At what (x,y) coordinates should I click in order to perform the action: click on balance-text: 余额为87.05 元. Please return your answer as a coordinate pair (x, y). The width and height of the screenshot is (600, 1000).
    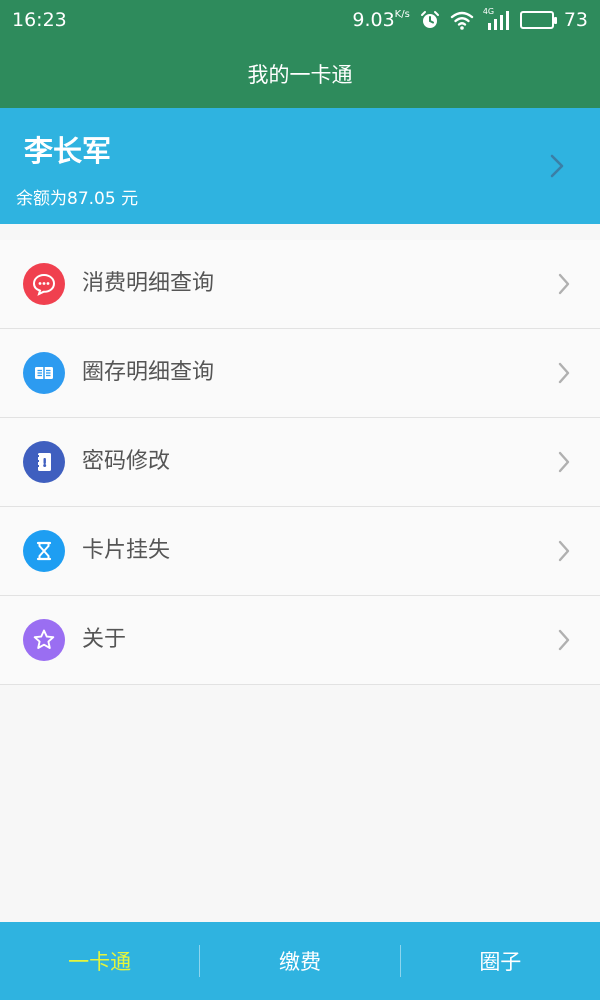
    Looking at the image, I should click on (77, 199).